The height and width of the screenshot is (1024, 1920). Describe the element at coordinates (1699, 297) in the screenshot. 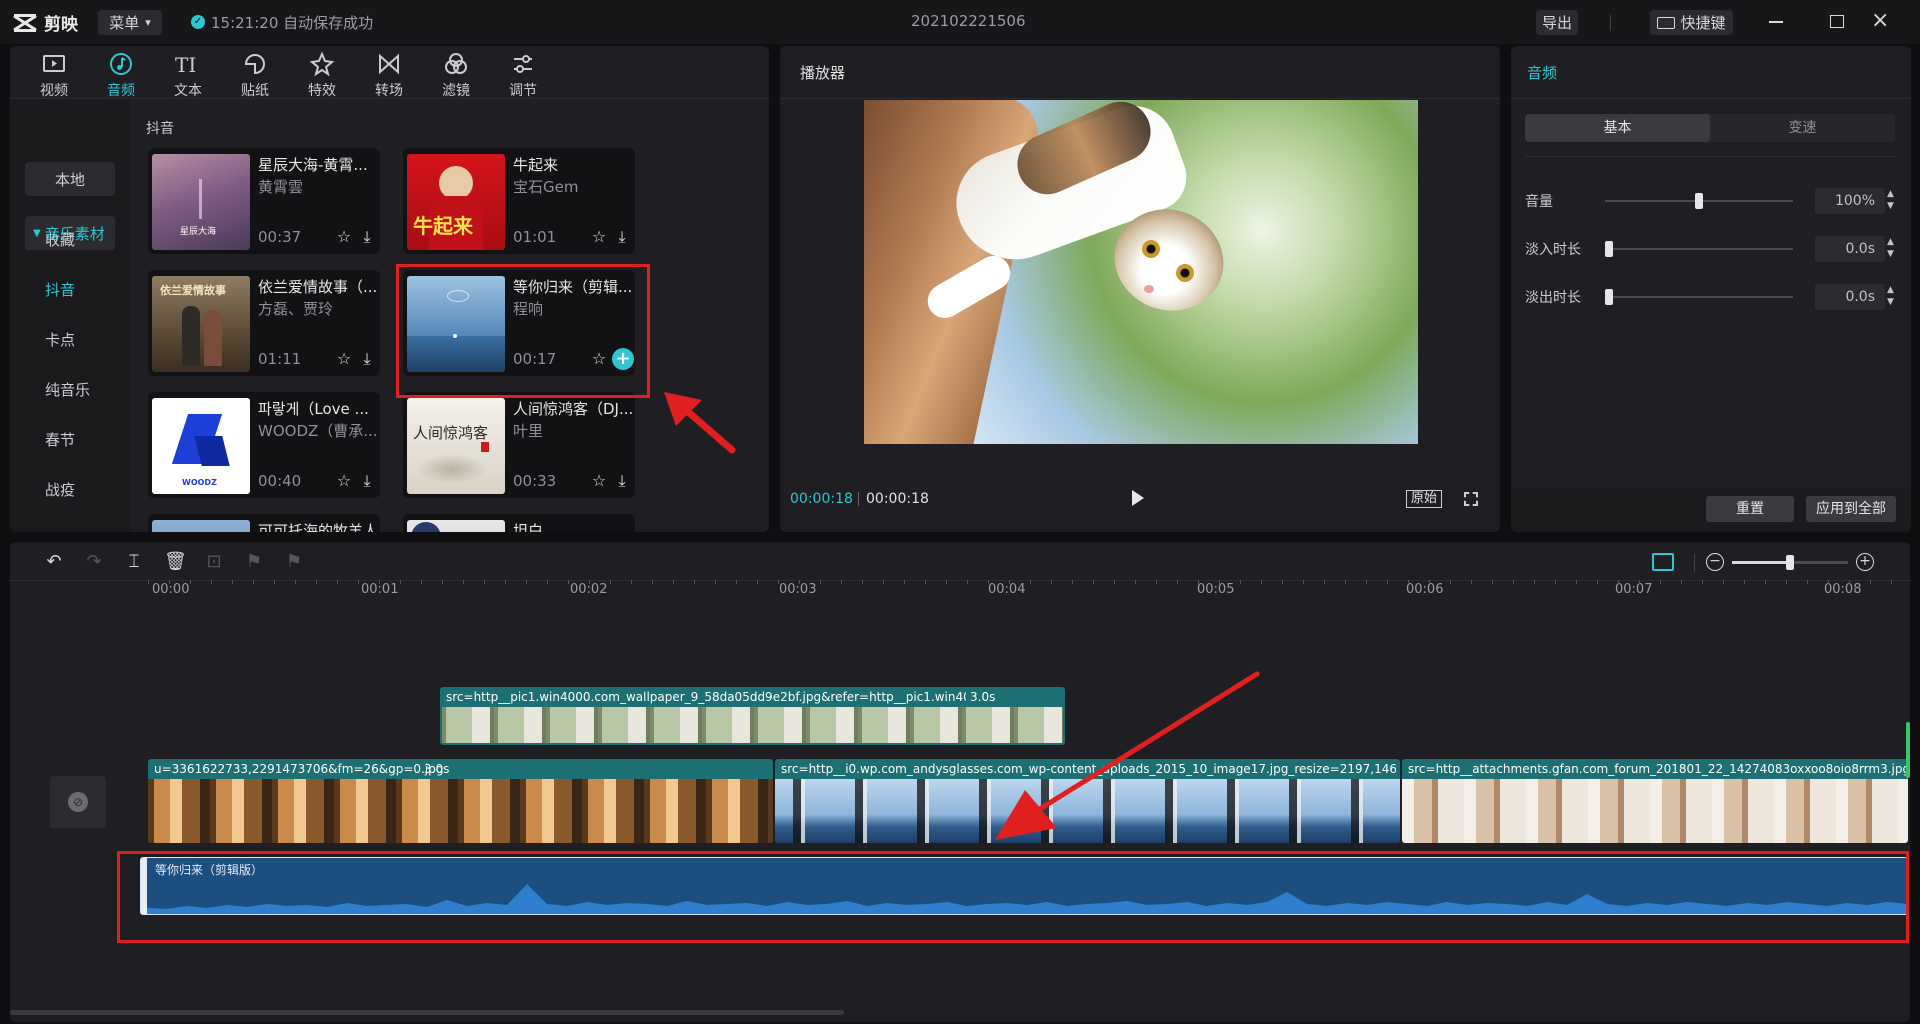

I see `fade-out-slider` at that location.